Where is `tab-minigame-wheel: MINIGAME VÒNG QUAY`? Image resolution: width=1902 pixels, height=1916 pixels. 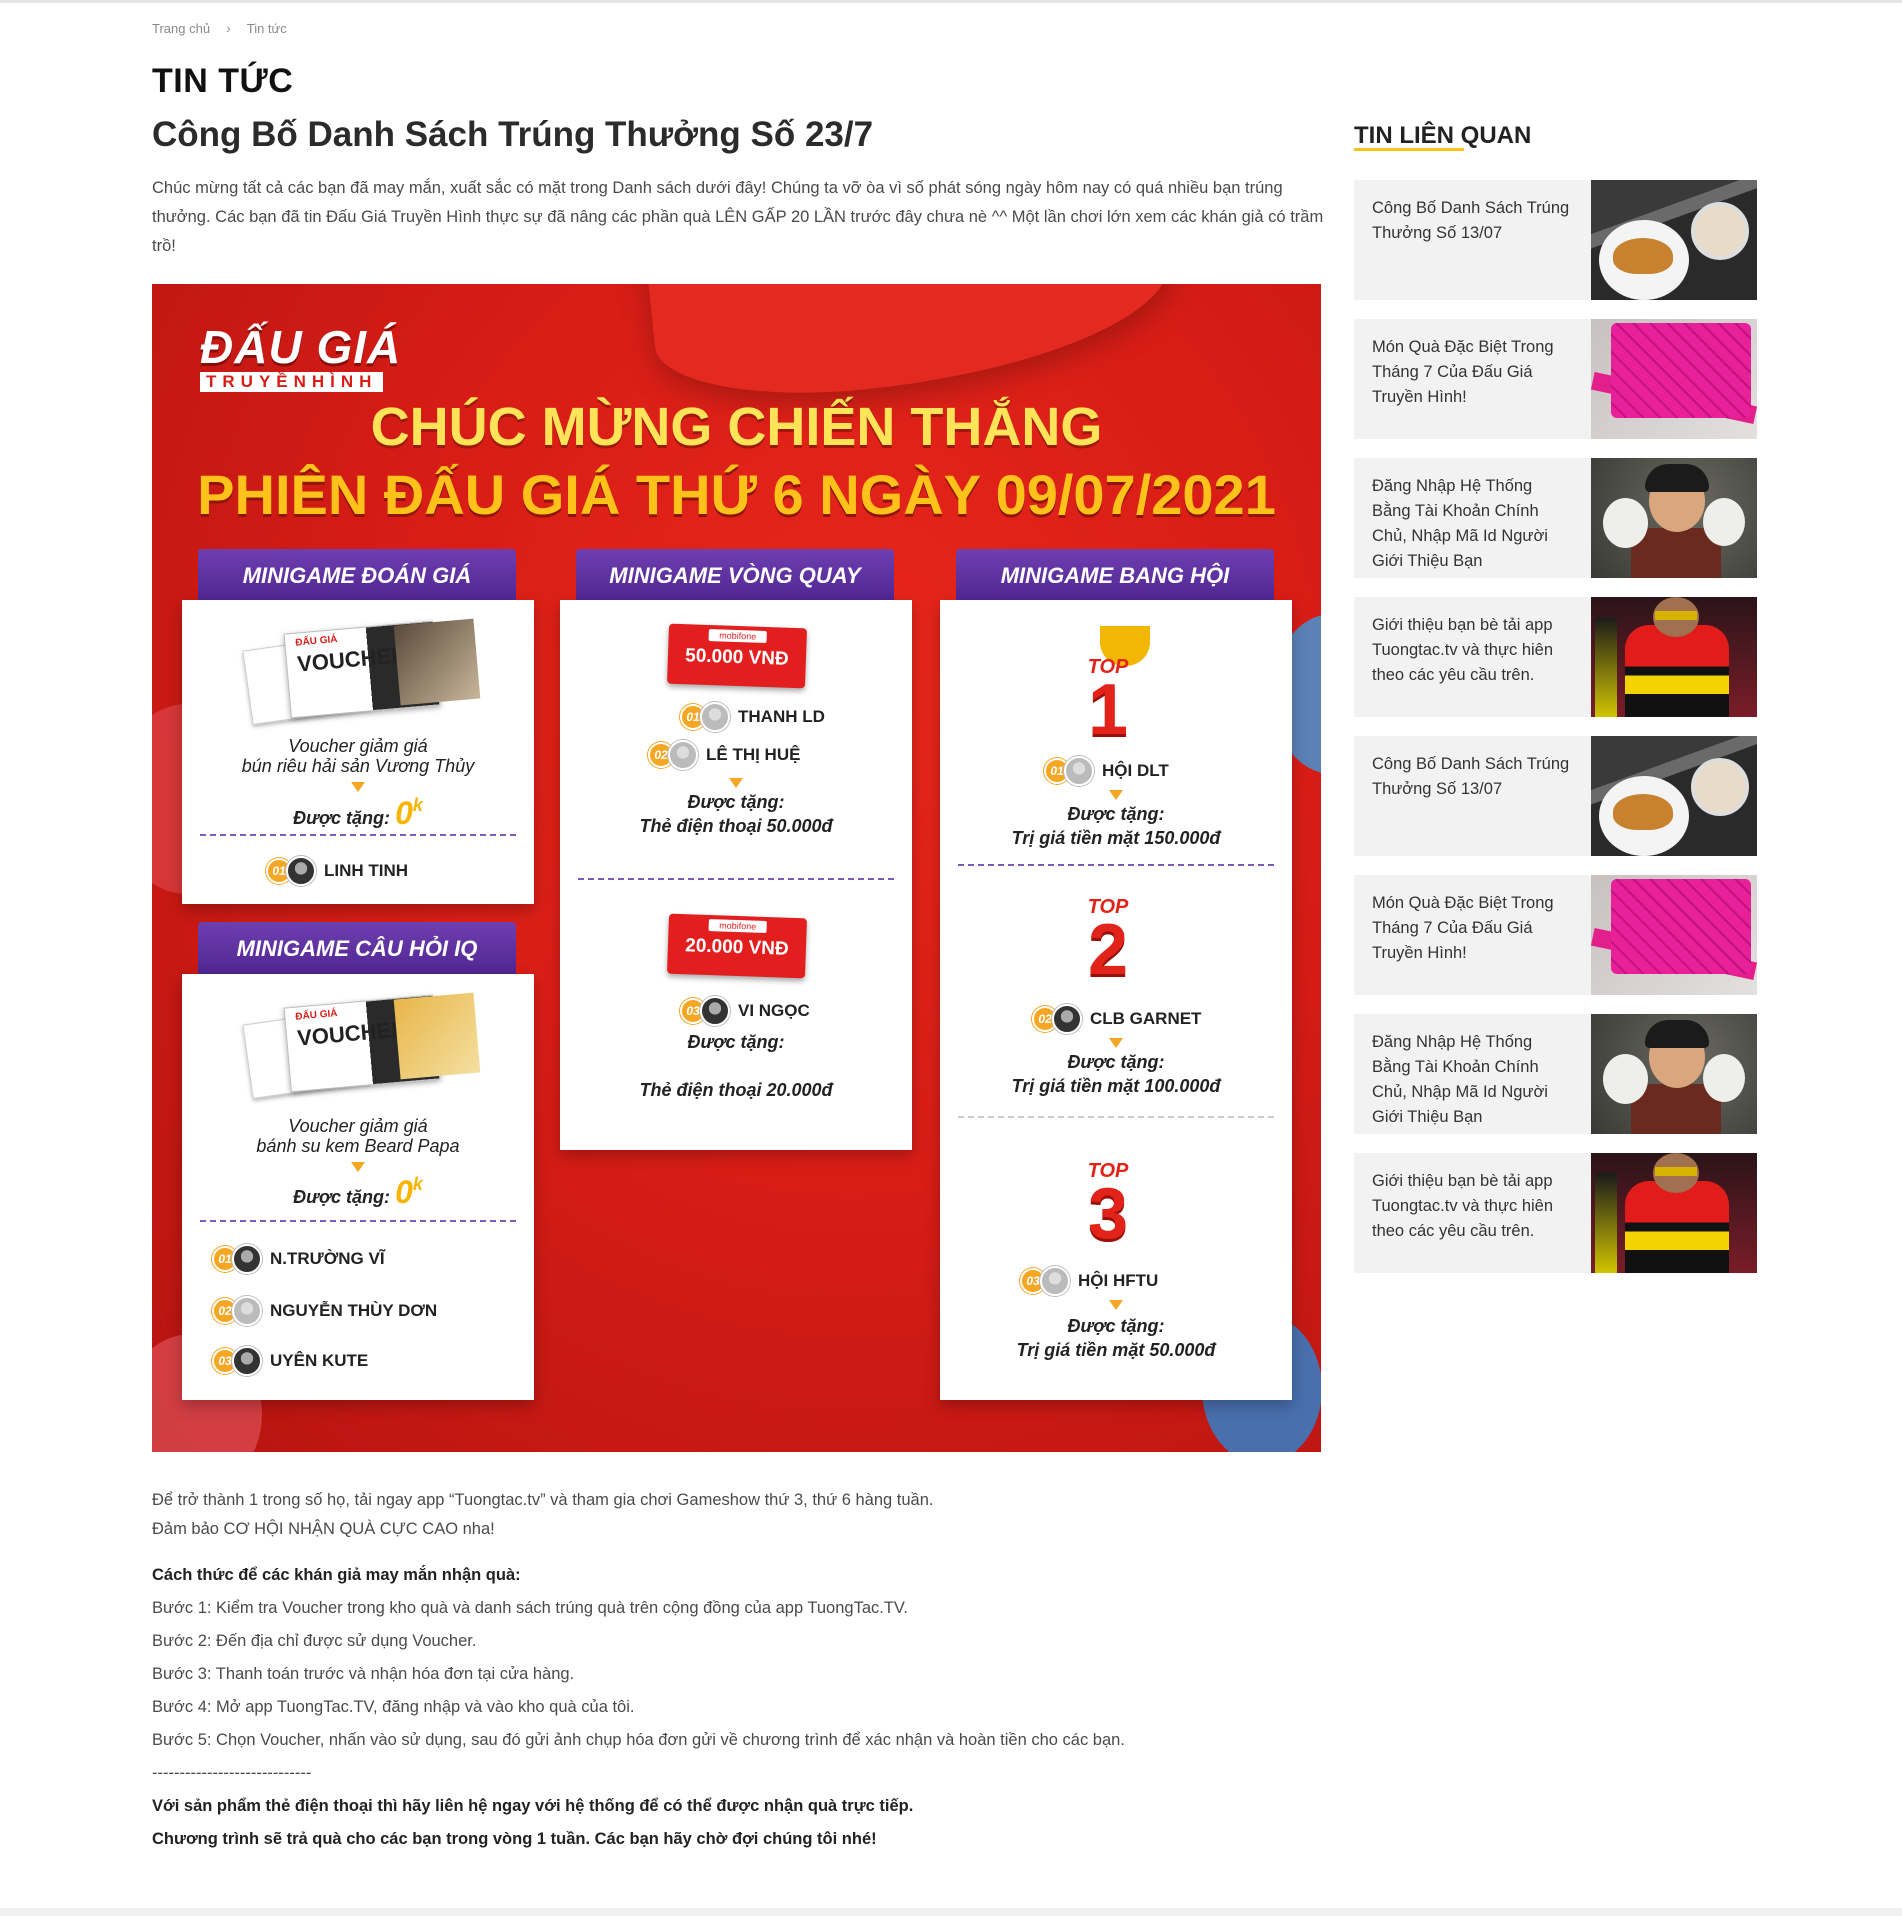
tab-minigame-wheel: MINIGAME VÒNG QUAY is located at coordinates (735, 576).